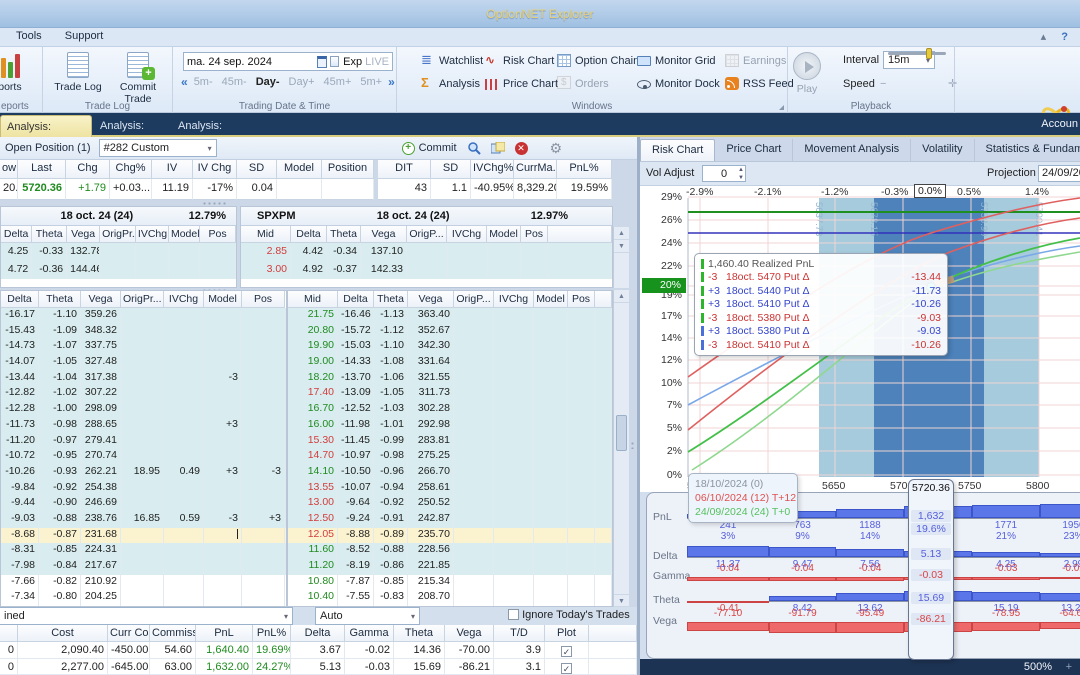 Image resolution: width=1080 pixels, height=675 pixels. I want to click on chain-row: -14.07 -1.05 327.48, so click(143, 363).